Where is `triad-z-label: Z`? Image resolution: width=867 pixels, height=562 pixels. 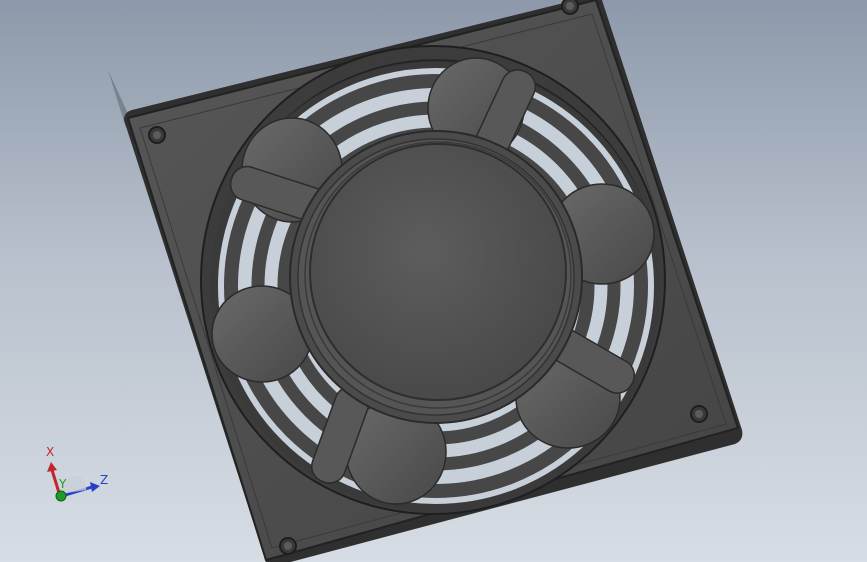 triad-z-label: Z is located at coordinates (104, 480).